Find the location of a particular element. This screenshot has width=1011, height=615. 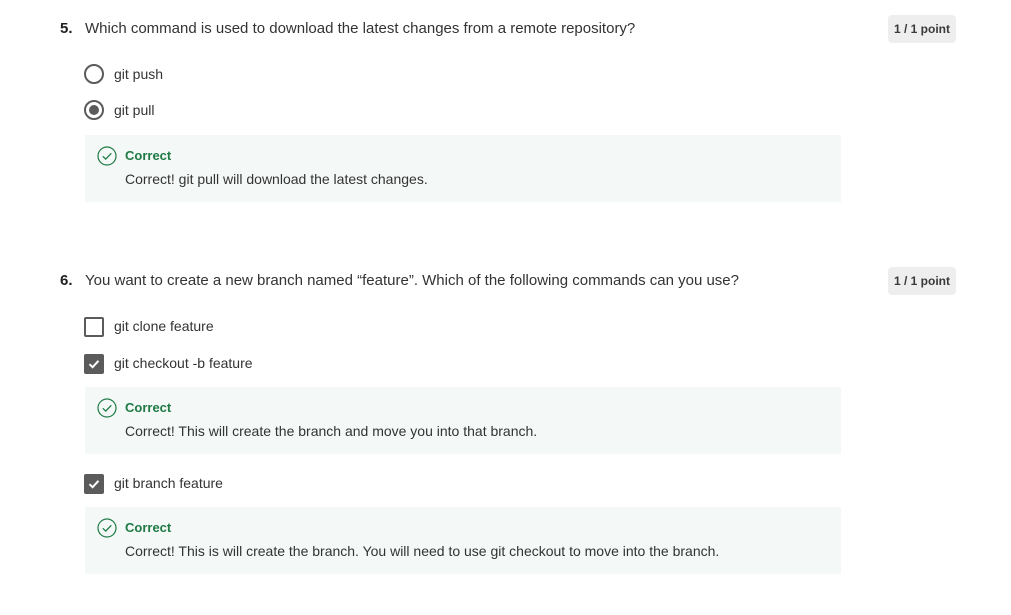

question-number: 6. is located at coordinates (66, 280).